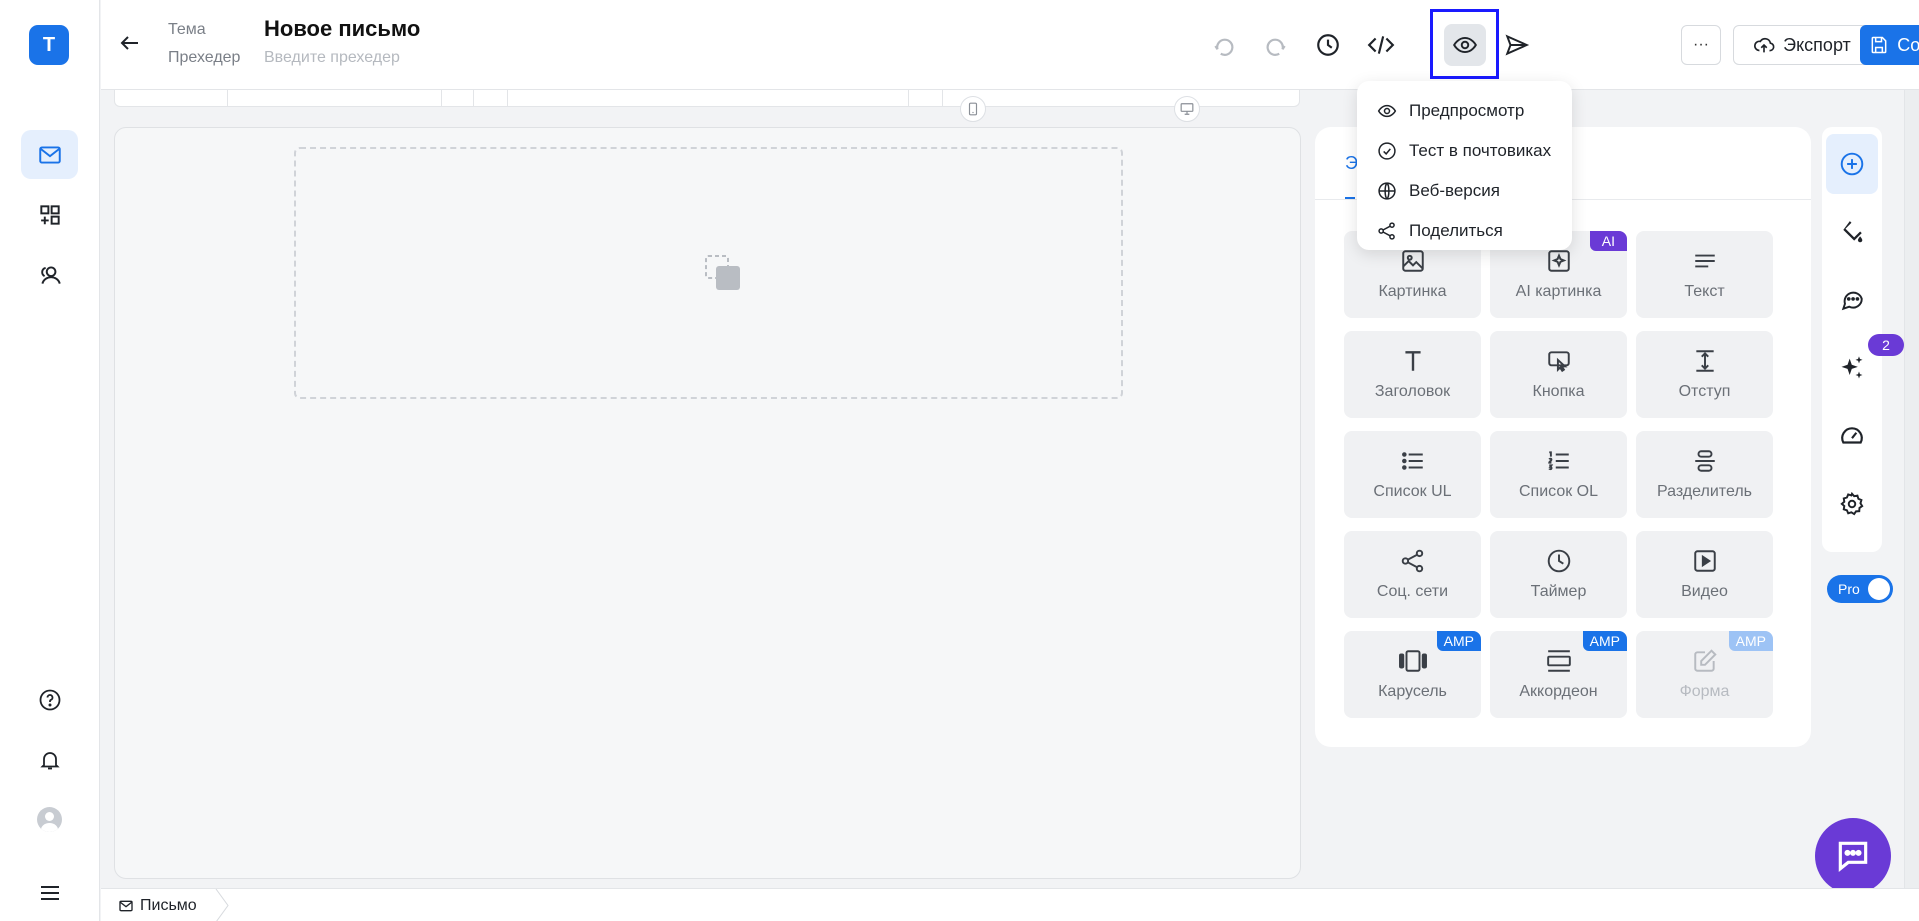 Image resolution: width=1919 pixels, height=921 pixels. I want to click on code-icon, so click(1381, 45).